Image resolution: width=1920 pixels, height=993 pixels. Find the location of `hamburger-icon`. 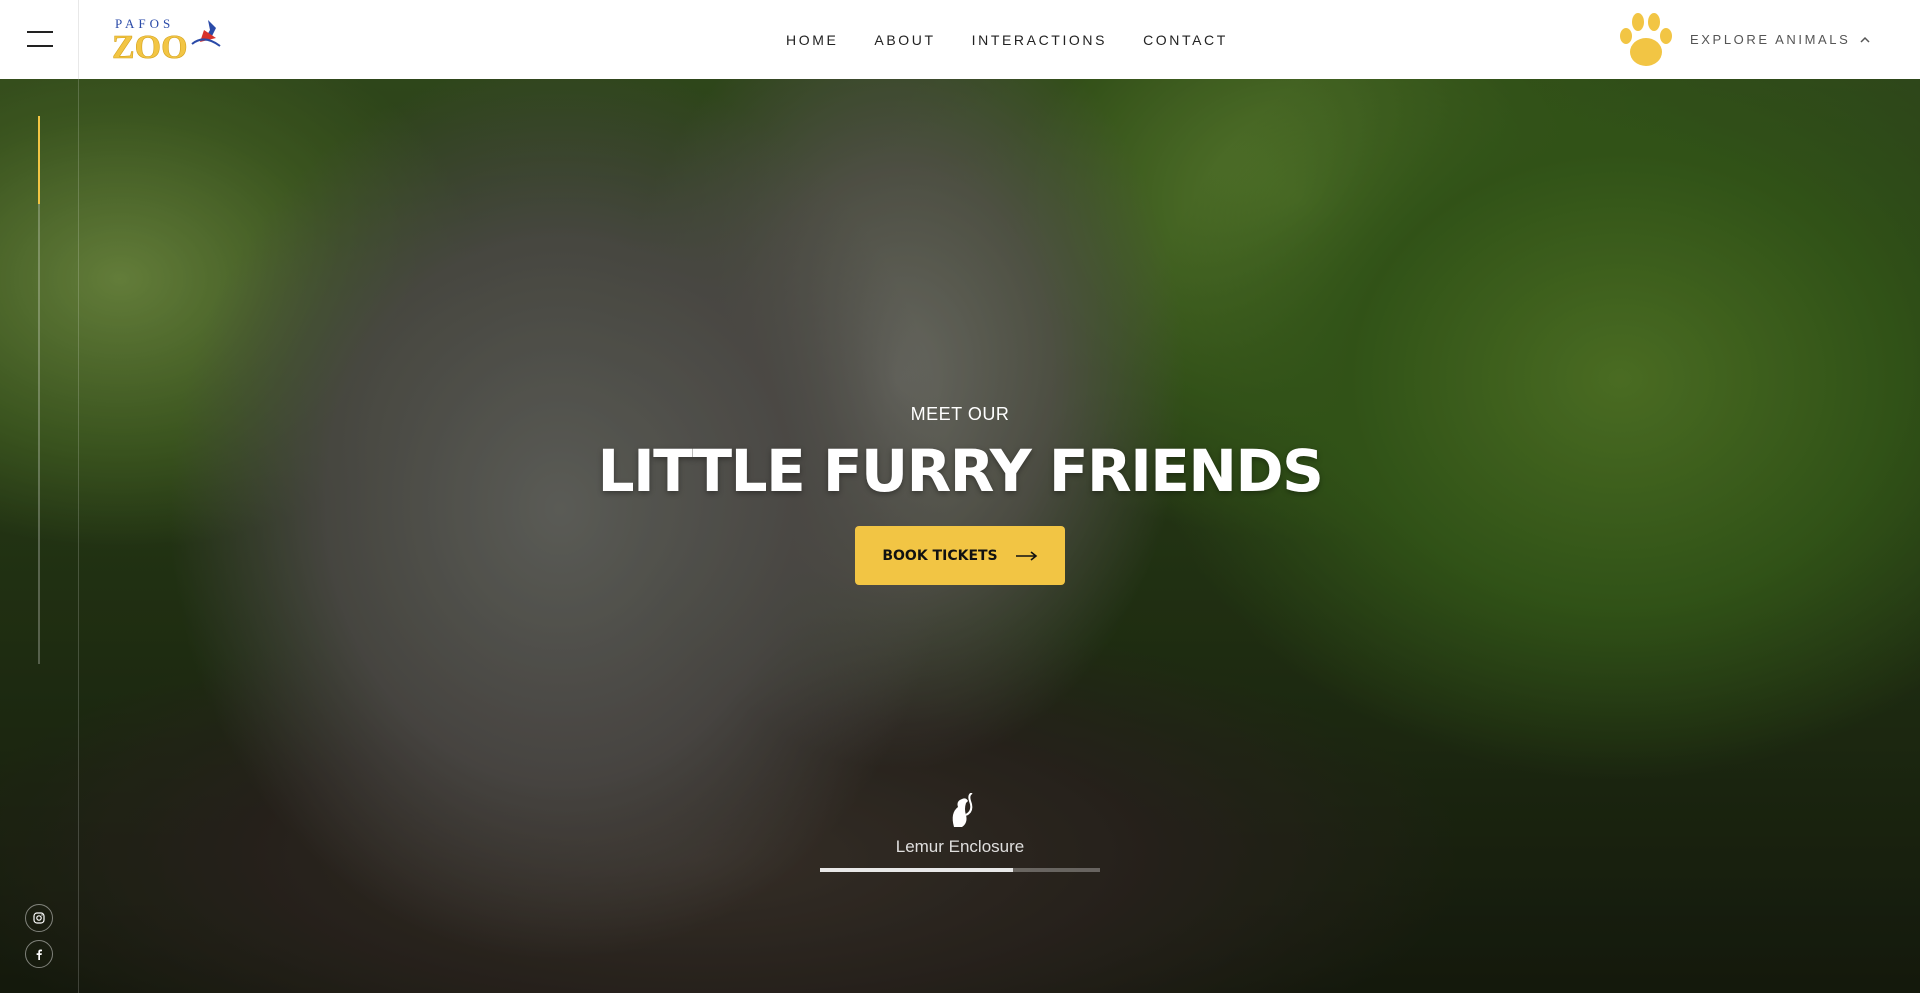

hamburger-icon is located at coordinates (40, 39).